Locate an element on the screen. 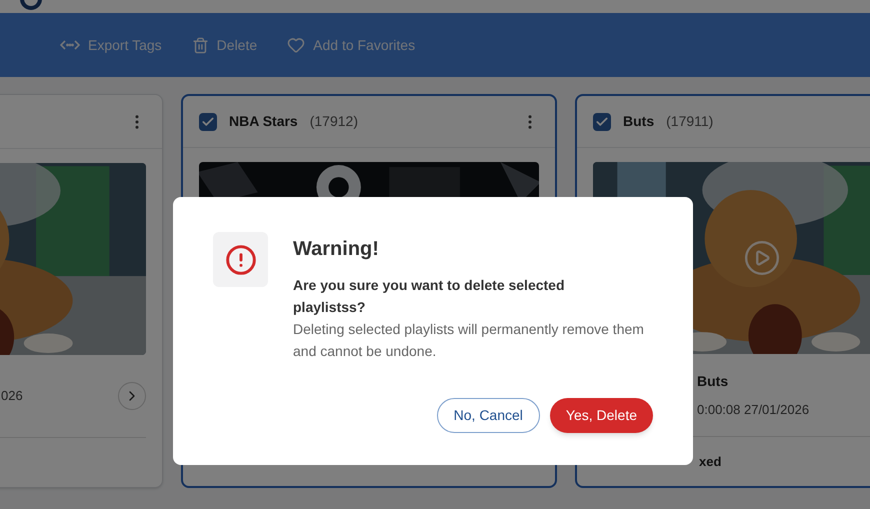  playlist-name: Buts is located at coordinates (713, 381).